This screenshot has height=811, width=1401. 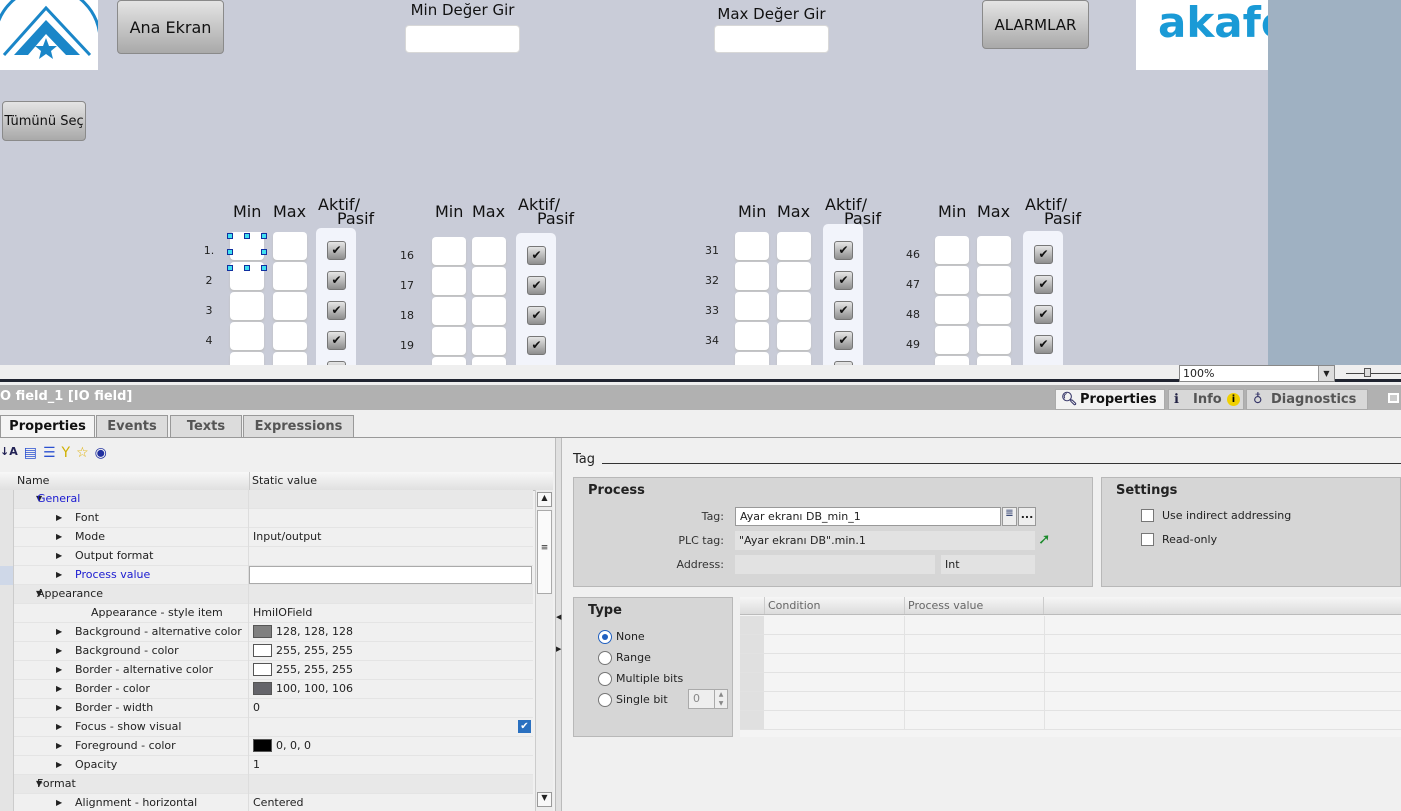 I want to click on ana-ekran-button: Ana Ekran, so click(x=170, y=27).